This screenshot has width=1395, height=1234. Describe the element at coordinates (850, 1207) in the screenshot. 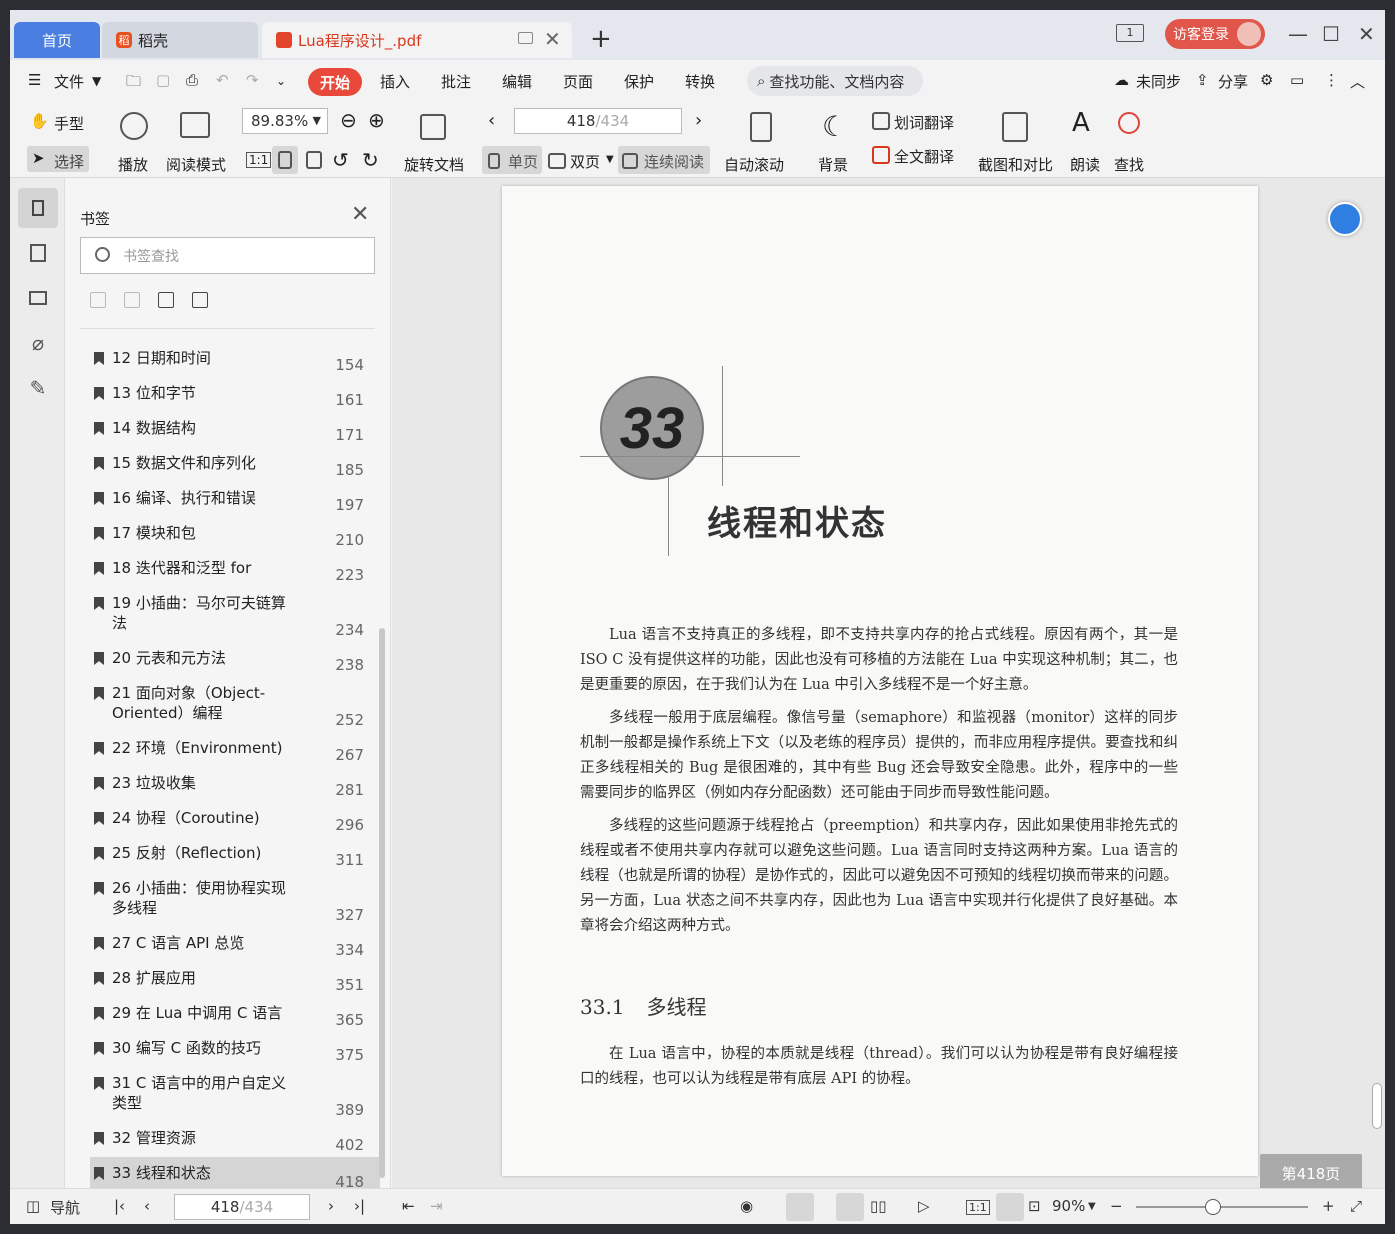

I see `single-page-view-icon` at that location.